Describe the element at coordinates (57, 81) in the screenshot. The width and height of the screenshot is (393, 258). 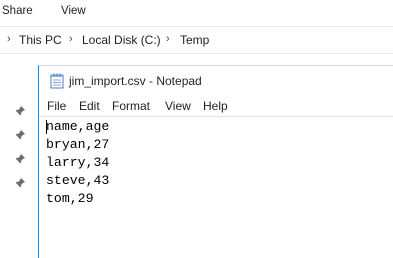
I see `notepad-icon` at that location.